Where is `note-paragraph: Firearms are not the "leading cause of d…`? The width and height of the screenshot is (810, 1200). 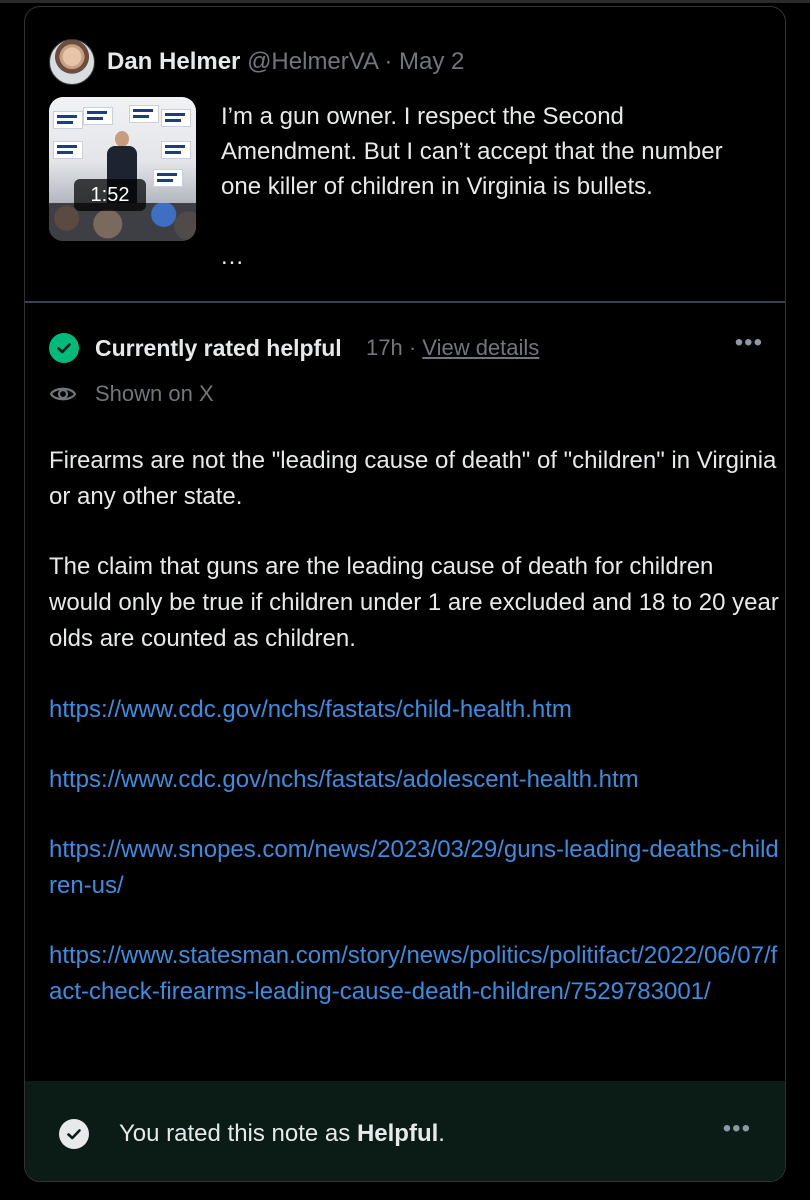 note-paragraph: Firearms are not the "leading cause of d… is located at coordinates (413, 478).